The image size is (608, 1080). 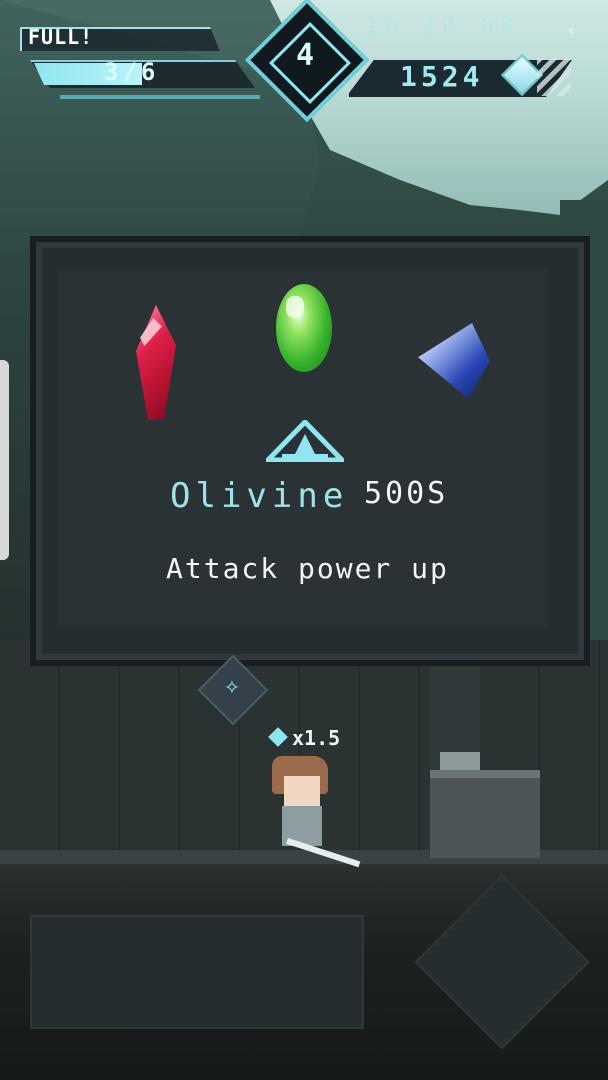 I want to click on gem-count: 1524, so click(x=442, y=76).